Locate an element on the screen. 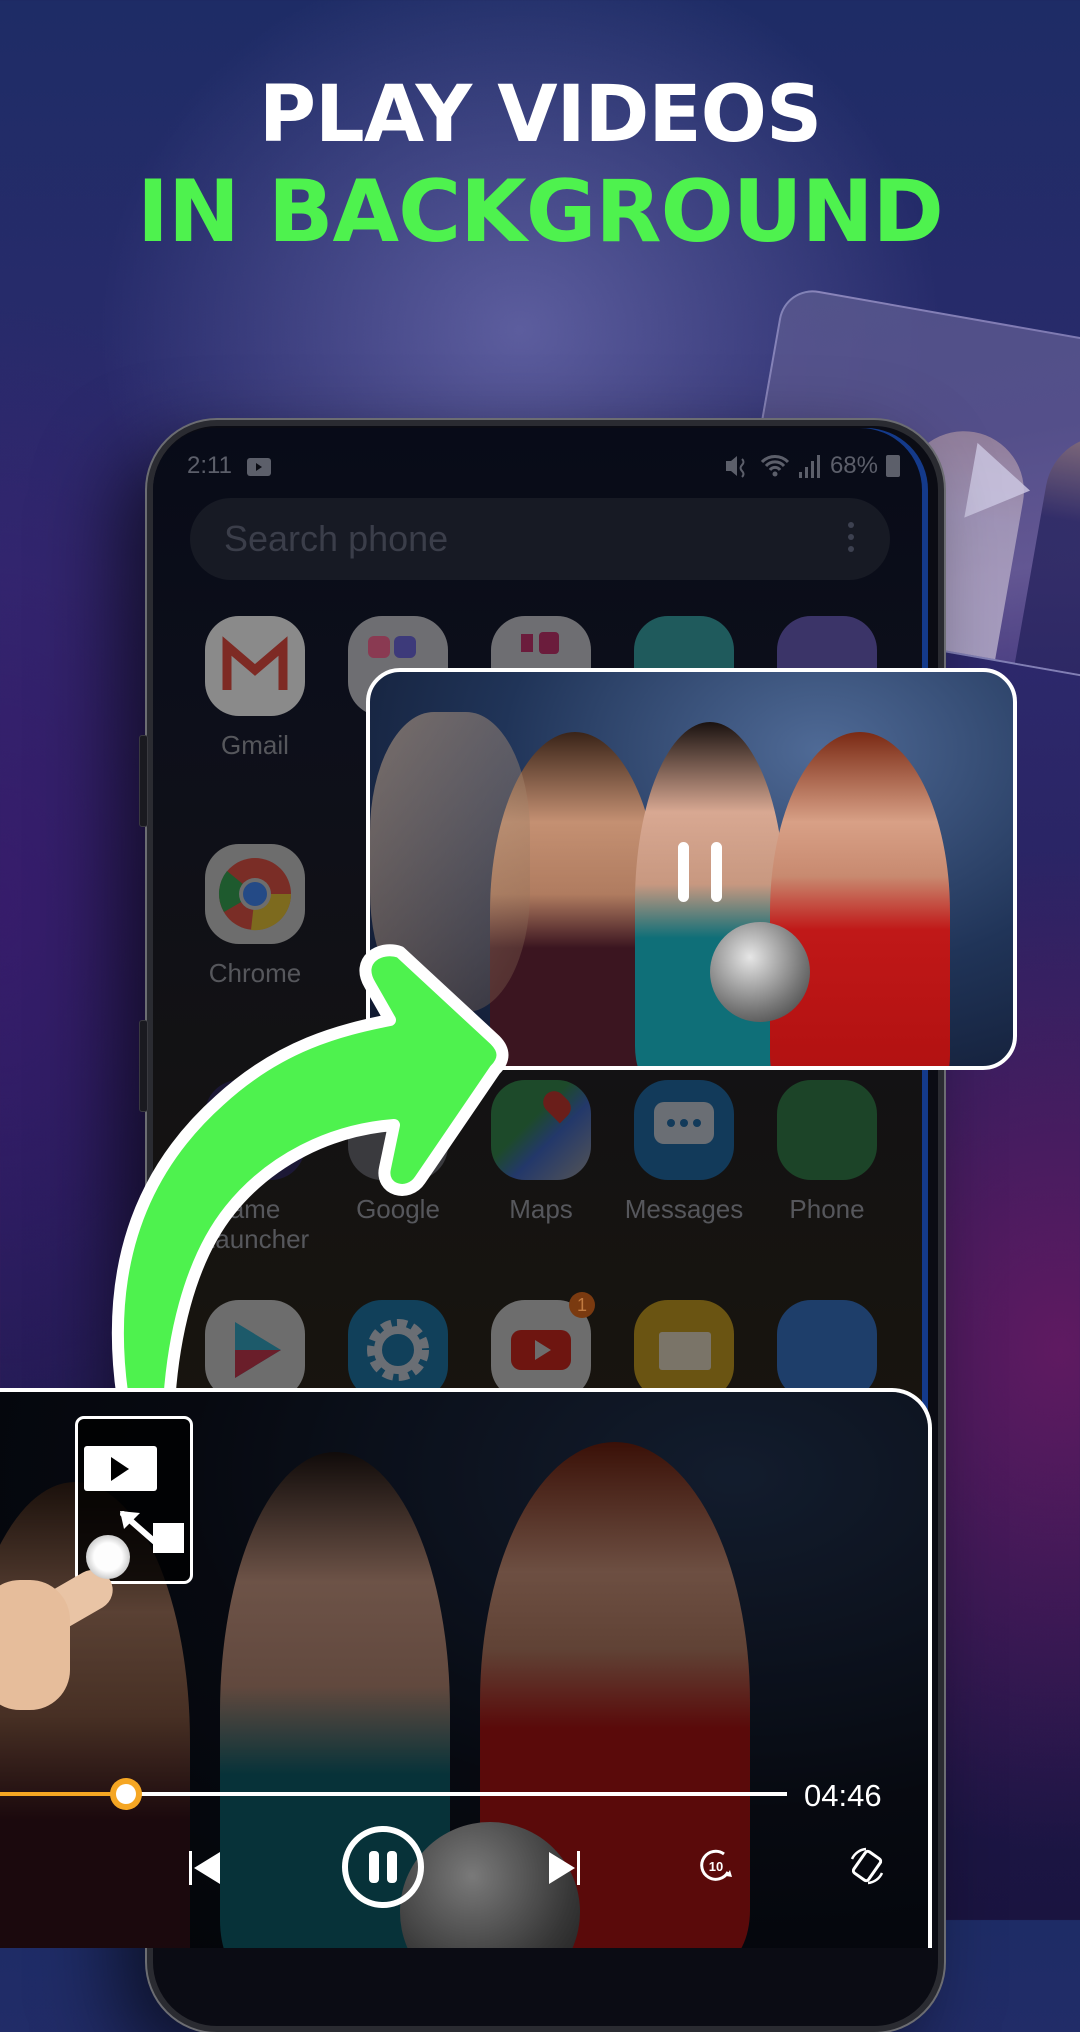 This screenshot has height=2032, width=1080. app-game-launcher: ame Launcher is located at coordinates (255, 1167).